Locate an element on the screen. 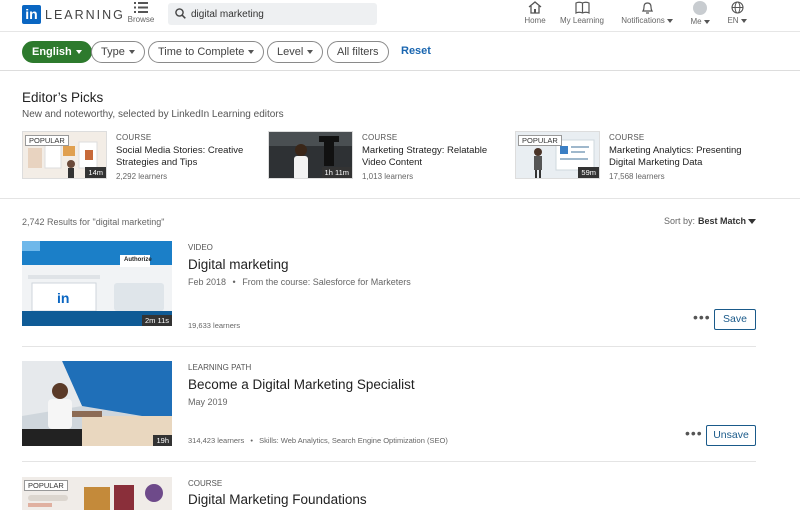 This screenshot has height=510, width=800. nav-notifications: Notifications is located at coordinates (647, 13).